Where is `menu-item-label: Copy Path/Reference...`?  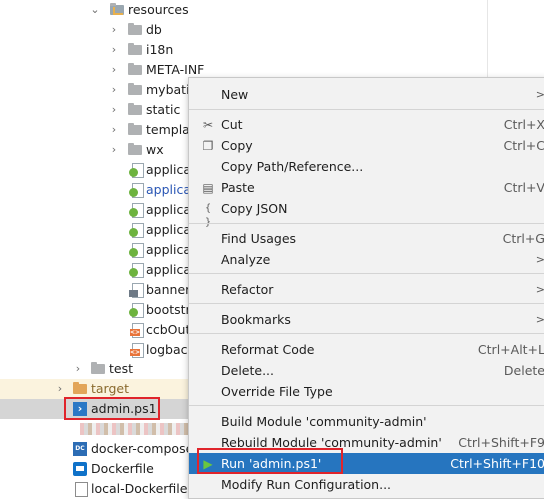 menu-item-label: Copy Path/Reference... is located at coordinates (292, 166).